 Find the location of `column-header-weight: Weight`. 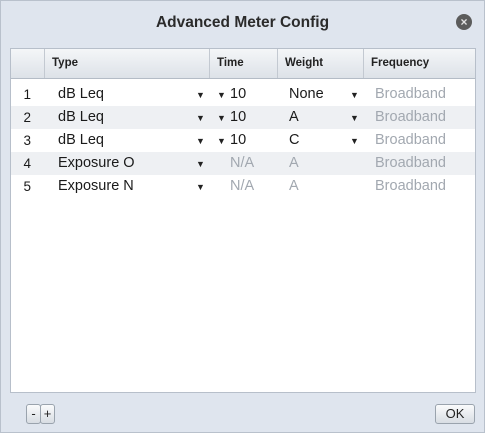

column-header-weight: Weight is located at coordinates (320, 63).